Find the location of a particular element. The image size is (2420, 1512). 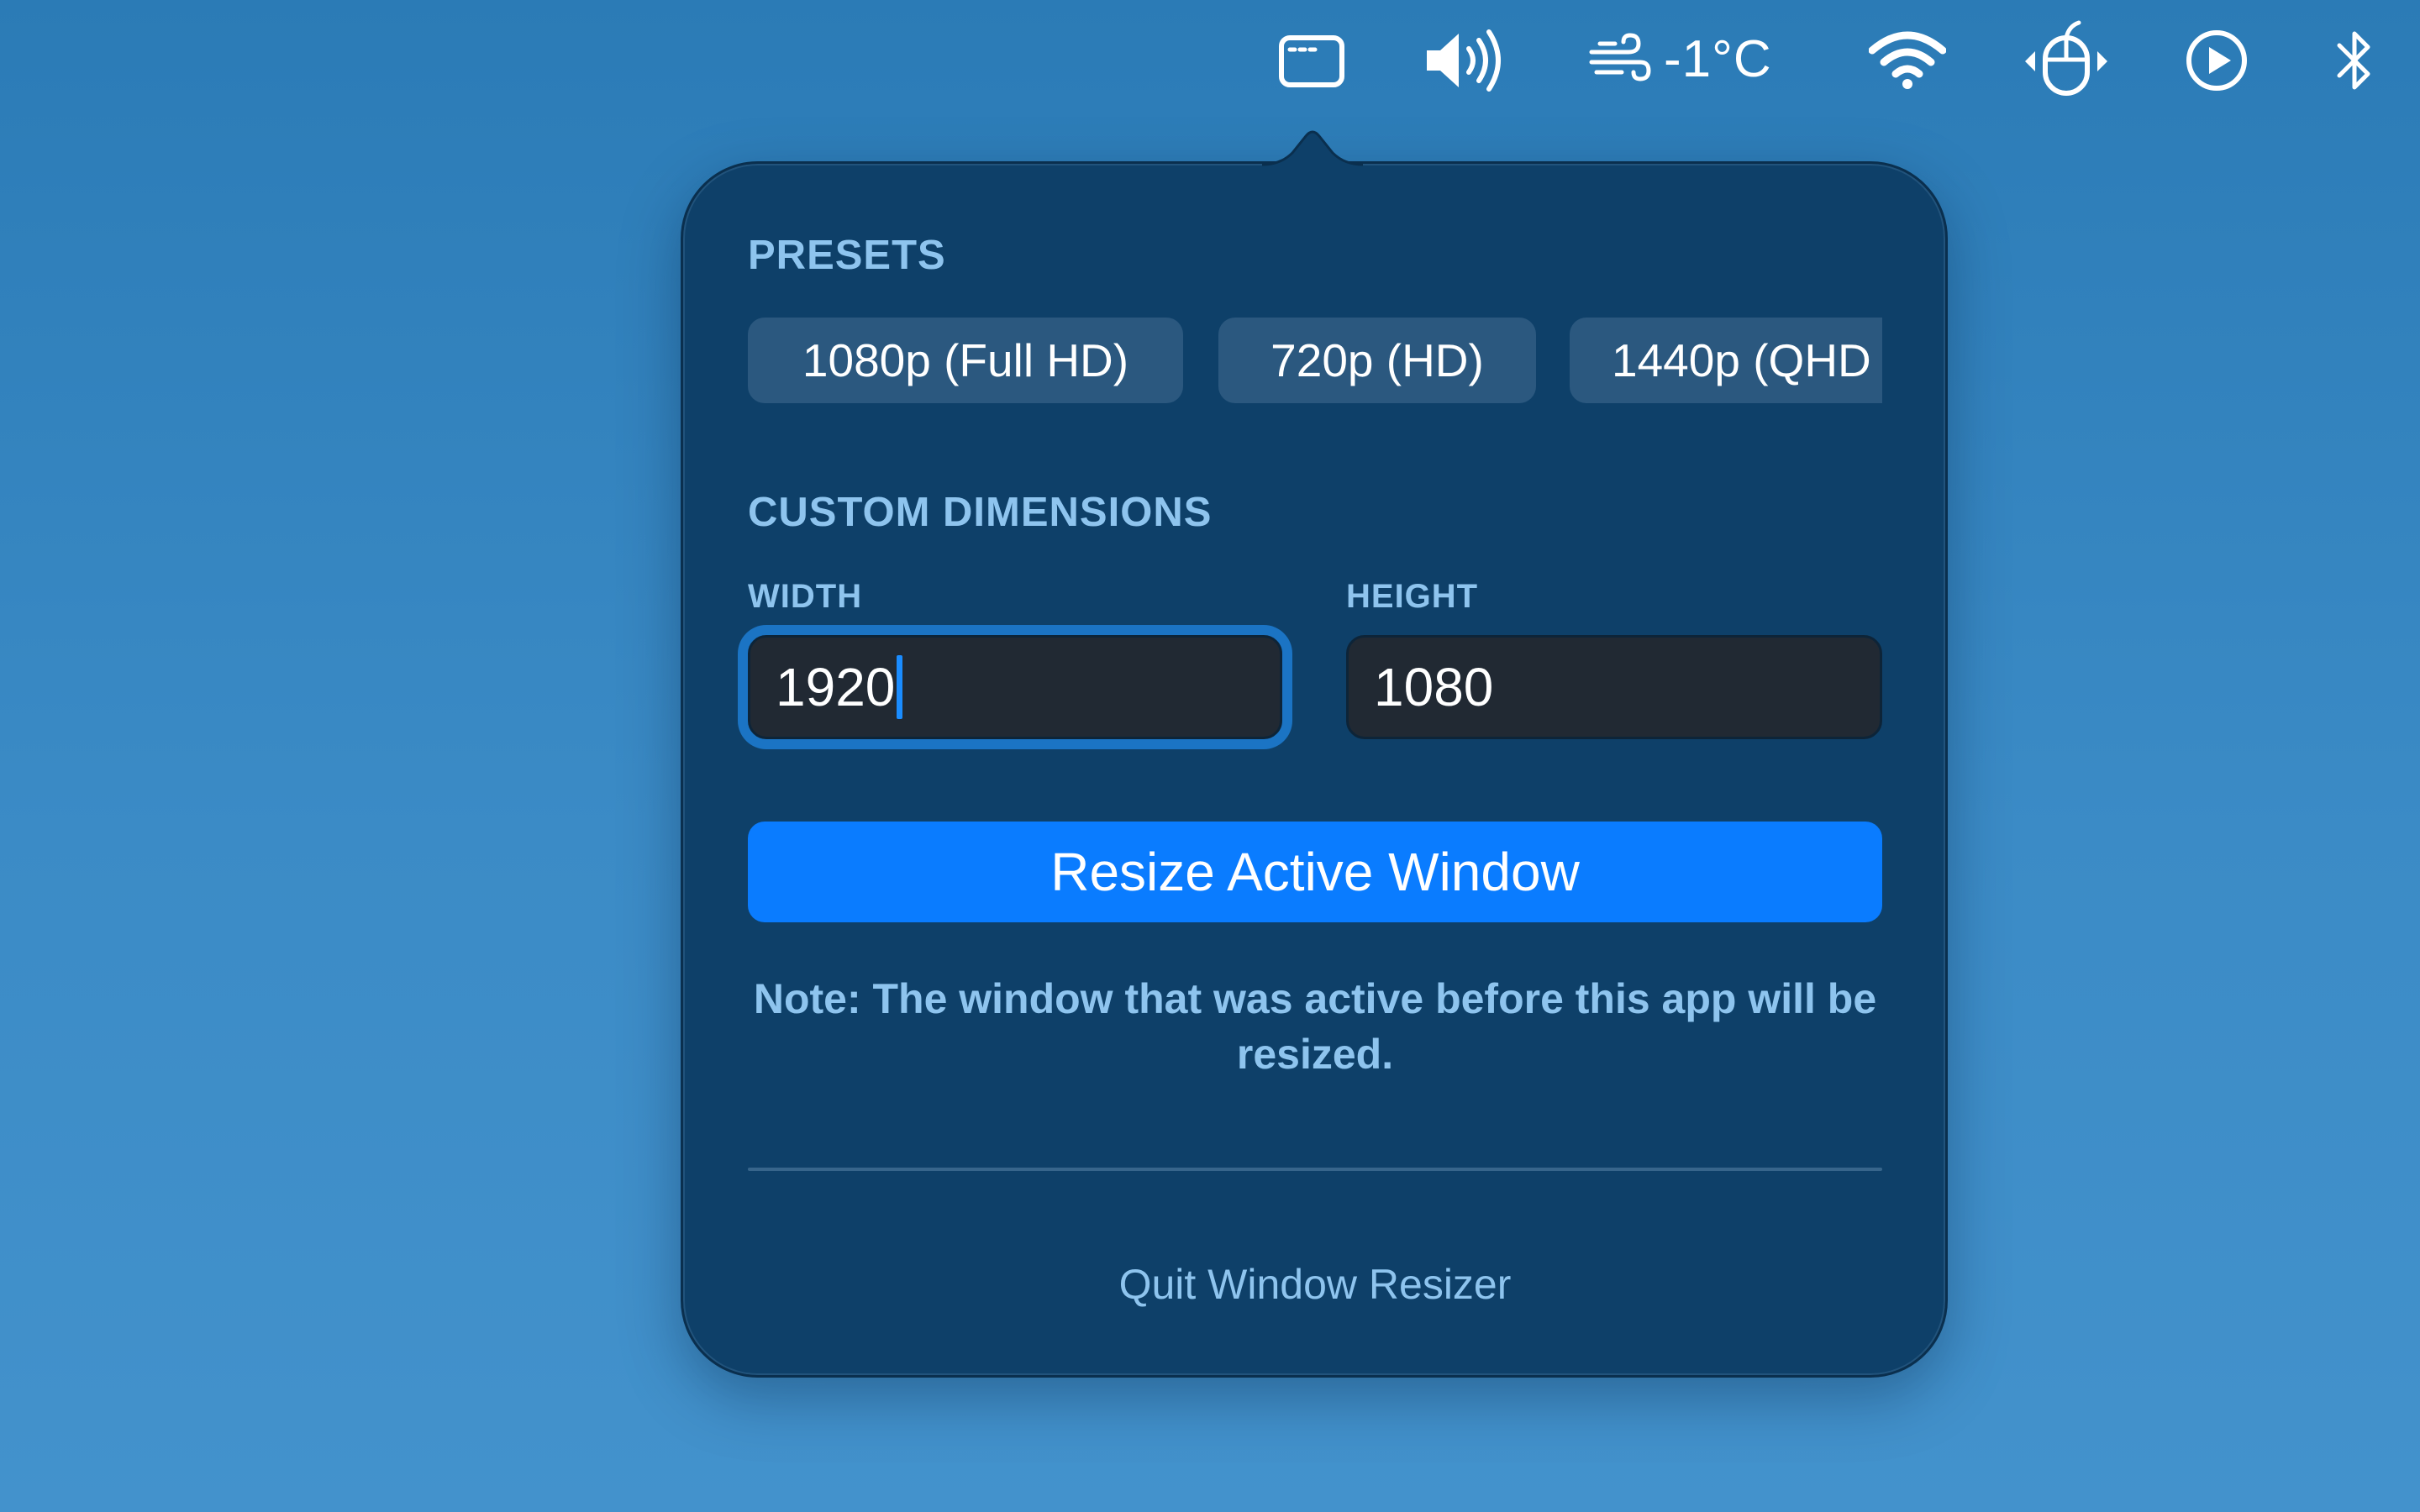

popover-arrow is located at coordinates (1313, 148).